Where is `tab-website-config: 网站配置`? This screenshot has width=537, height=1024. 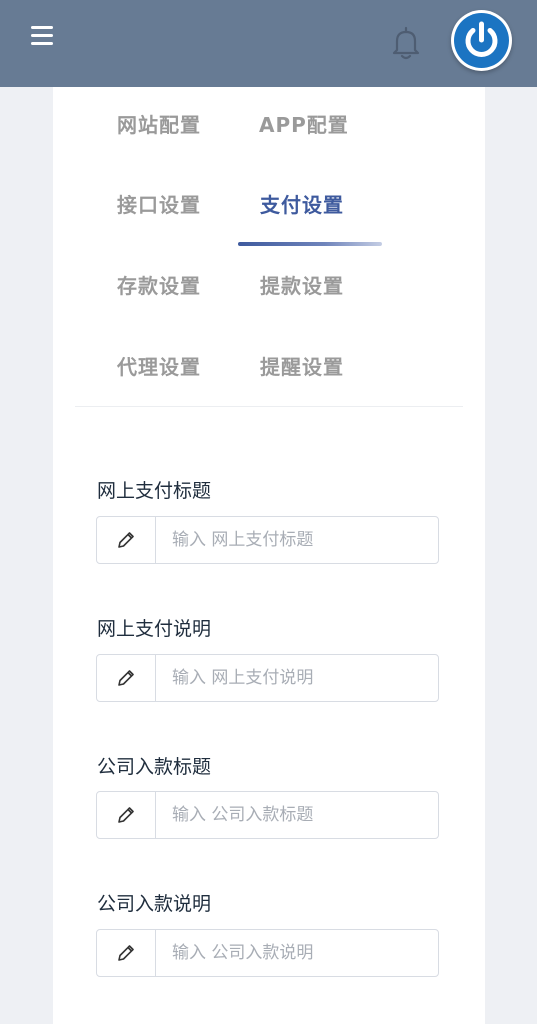 tab-website-config: 网站配置 is located at coordinates (159, 123).